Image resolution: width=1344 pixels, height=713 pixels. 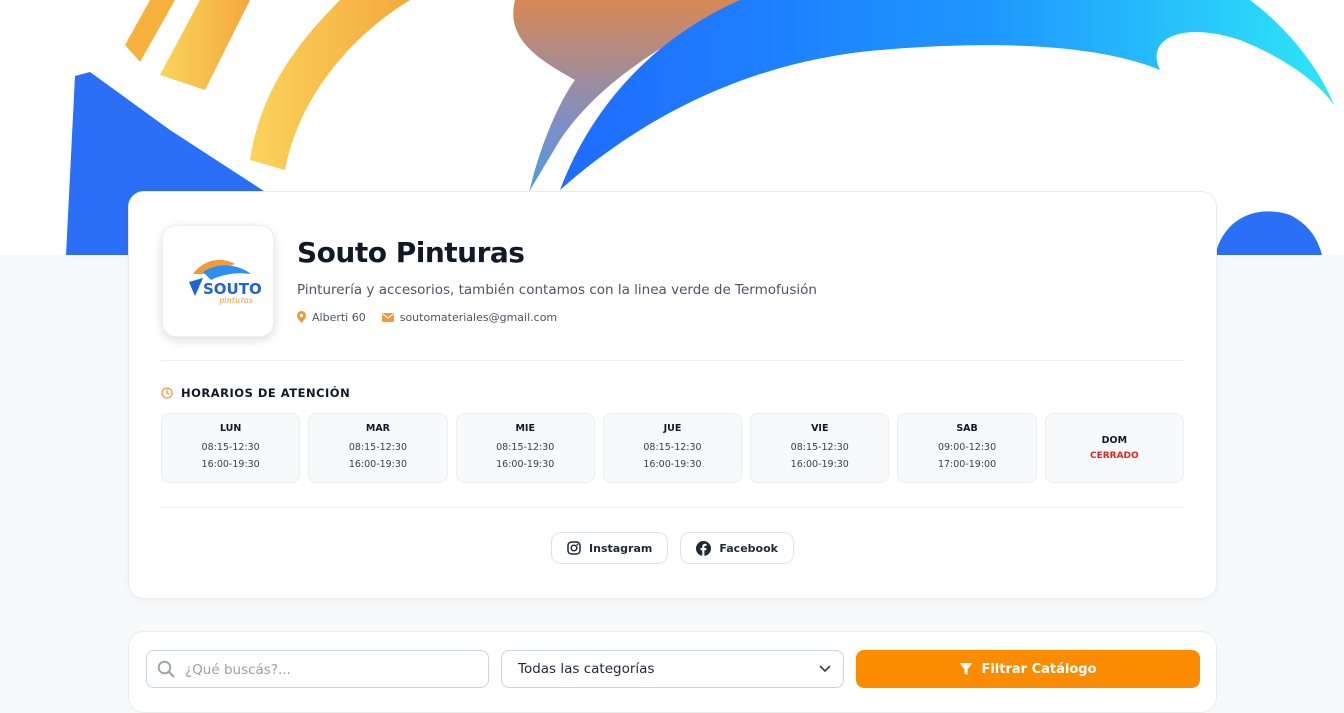 I want to click on svg-text: pinturas, so click(x=236, y=300).